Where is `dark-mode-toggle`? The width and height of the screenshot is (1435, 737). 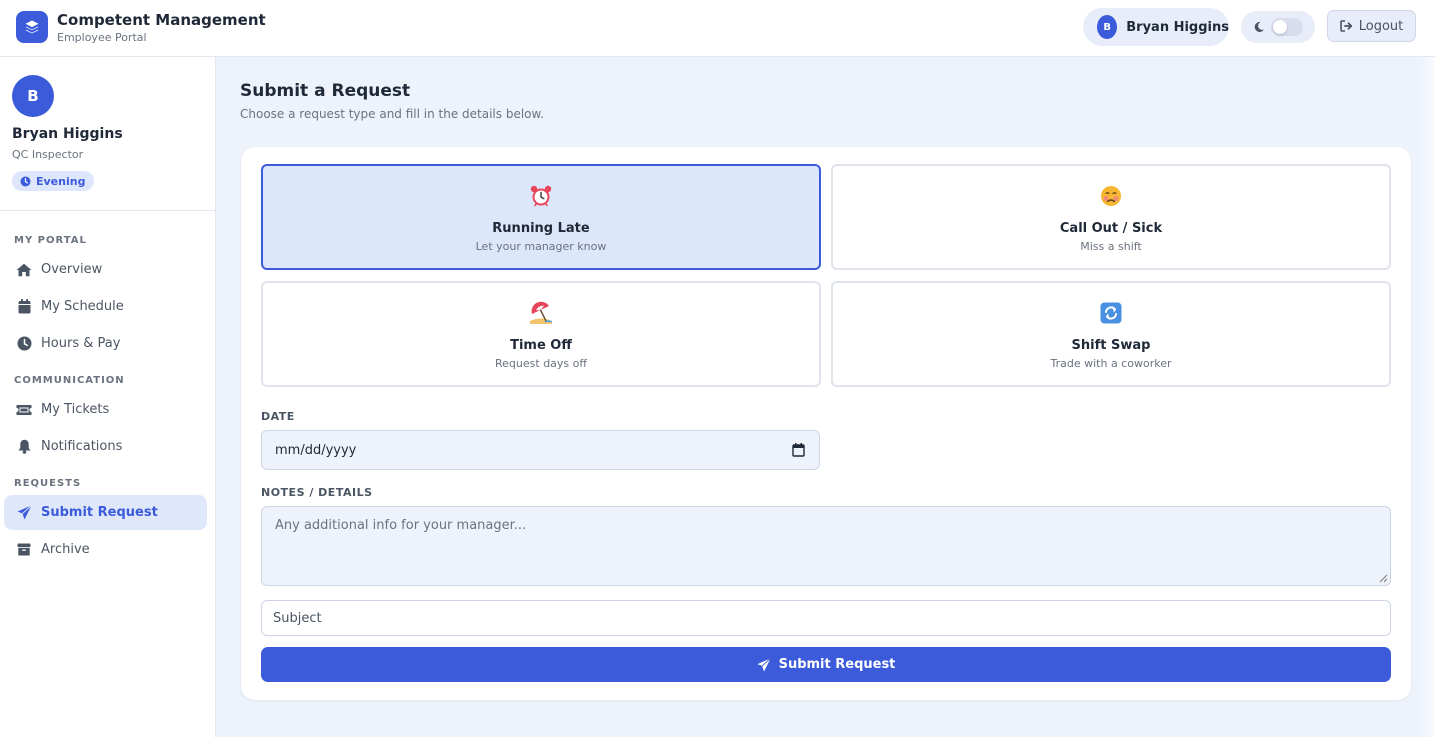
dark-mode-toggle is located at coordinates (1278, 27).